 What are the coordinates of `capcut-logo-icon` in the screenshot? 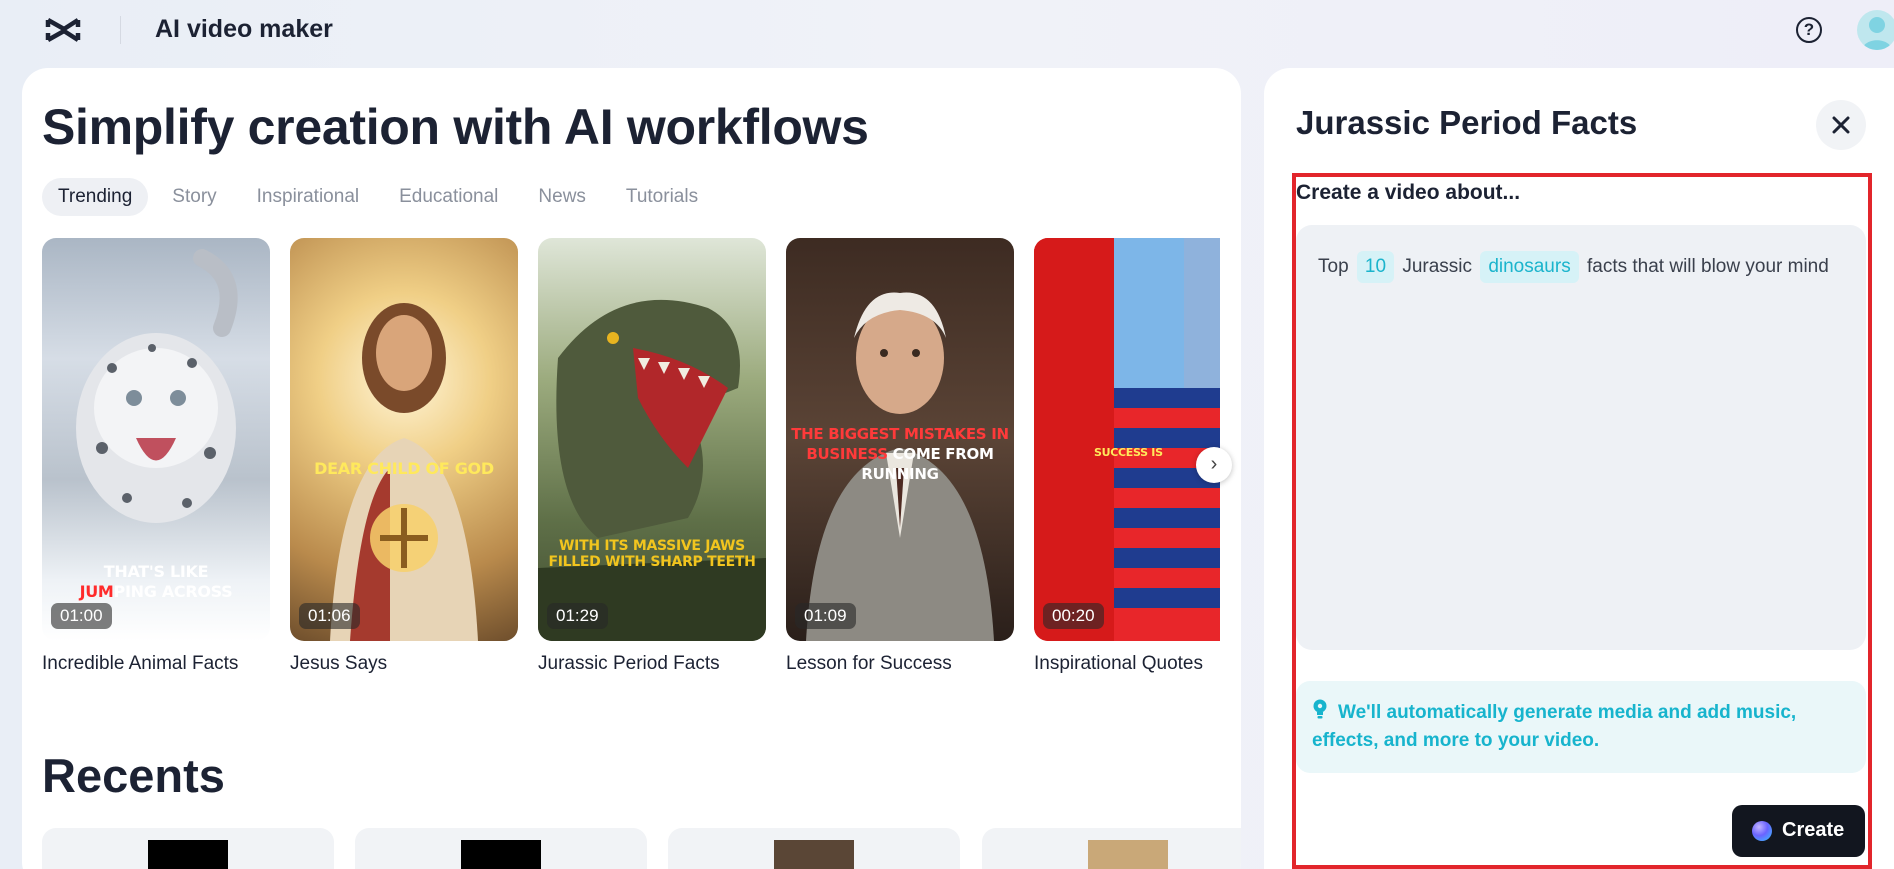 It's located at (63, 30).